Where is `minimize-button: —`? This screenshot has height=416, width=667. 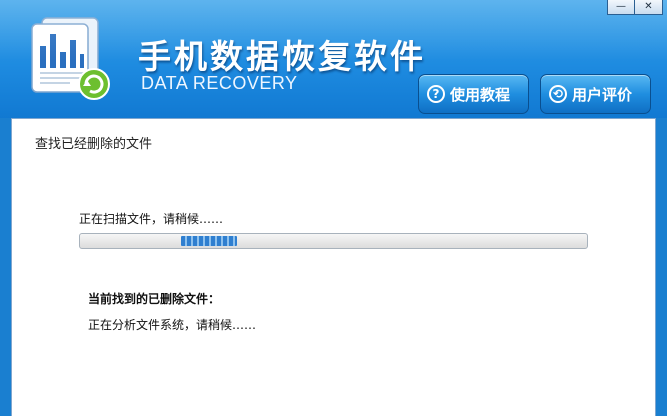 minimize-button: — is located at coordinates (621, 7).